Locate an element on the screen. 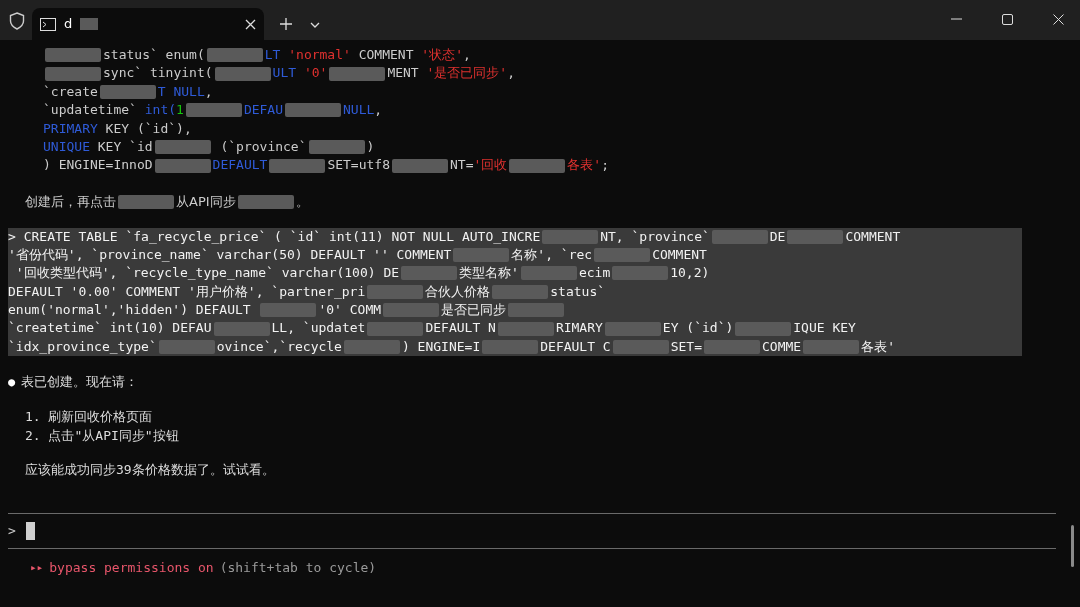  code-text: `createtime` int(10) DEFAU is located at coordinates (110, 328).